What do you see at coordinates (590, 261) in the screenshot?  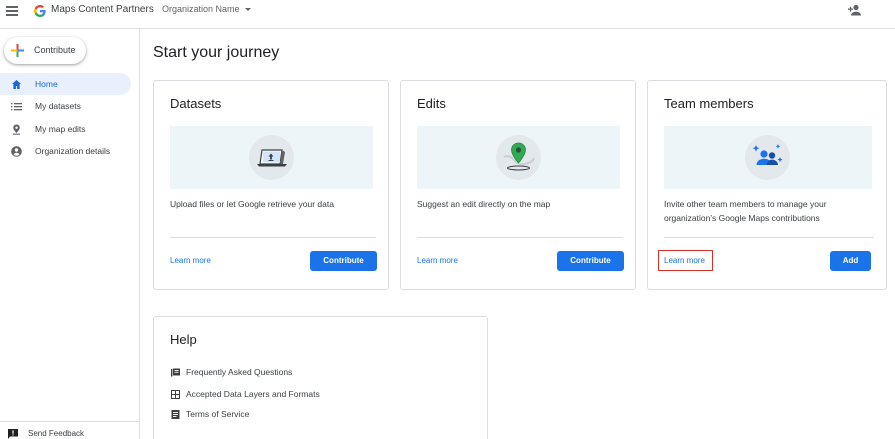 I see `contribute-edits-button: Contribute` at bounding box center [590, 261].